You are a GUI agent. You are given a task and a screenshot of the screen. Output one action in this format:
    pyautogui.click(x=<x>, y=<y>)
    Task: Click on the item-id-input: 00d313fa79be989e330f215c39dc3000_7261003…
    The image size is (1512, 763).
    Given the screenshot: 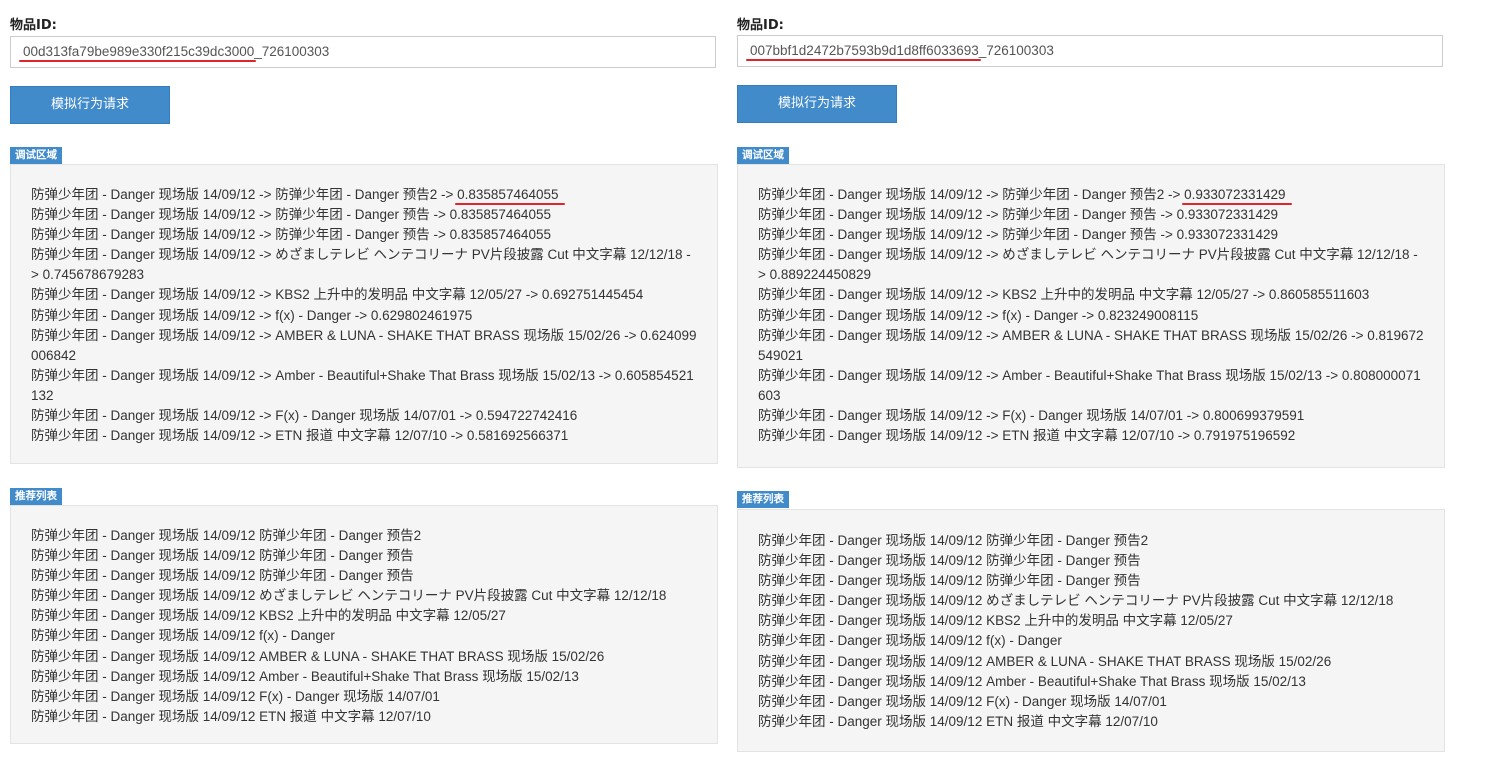 What is the action you would take?
    pyautogui.click(x=363, y=52)
    